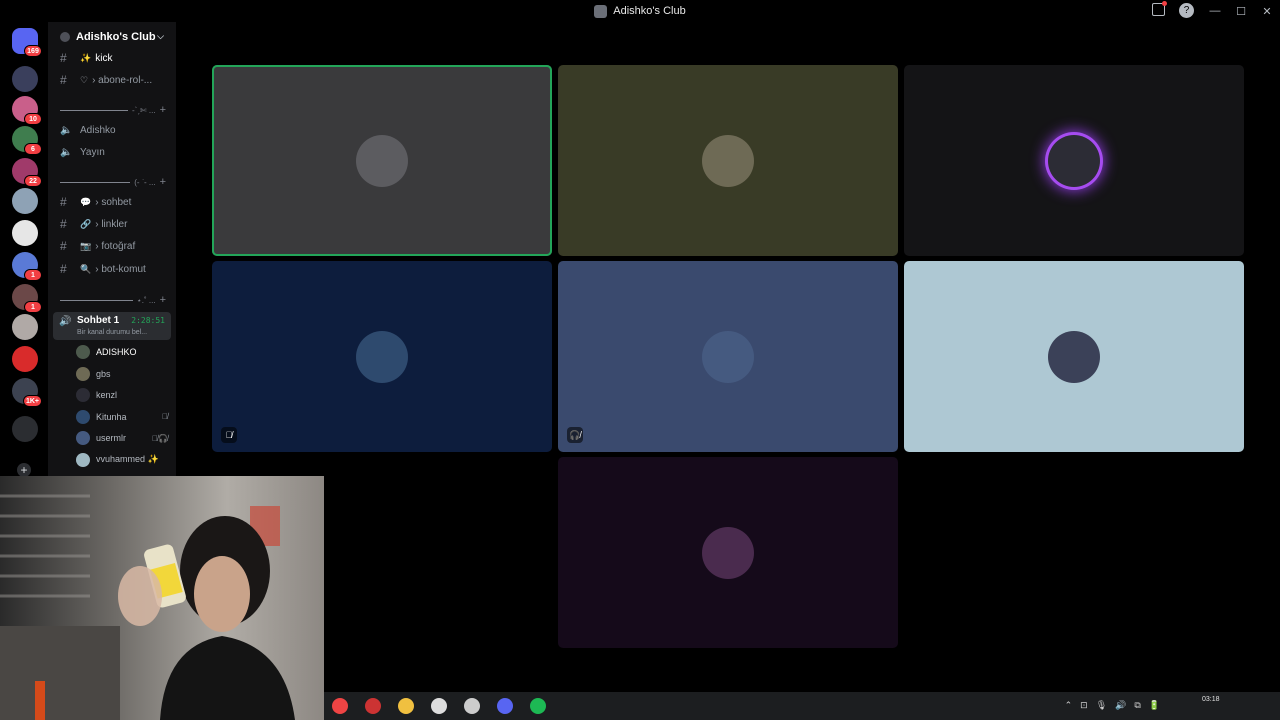 The width and height of the screenshot is (1280, 720). What do you see at coordinates (27, 298) in the screenshot?
I see `server-icon-server-8: 1` at bounding box center [27, 298].